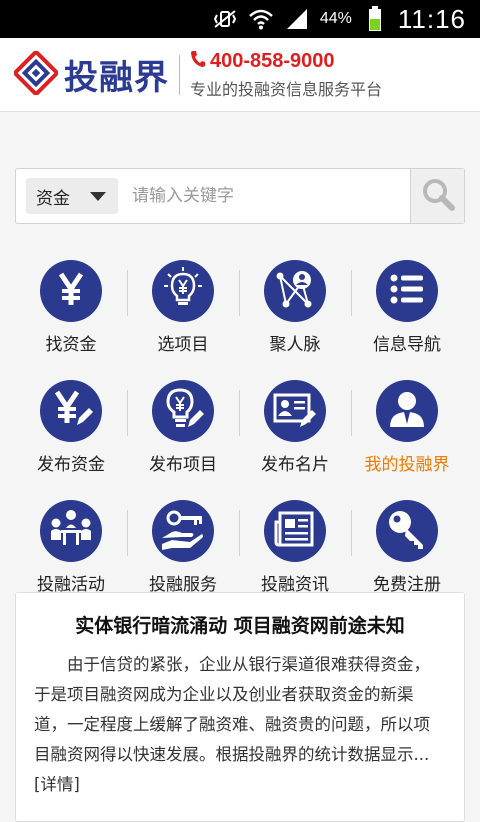 This screenshot has width=480, height=822. I want to click on search-input, so click(264, 196).